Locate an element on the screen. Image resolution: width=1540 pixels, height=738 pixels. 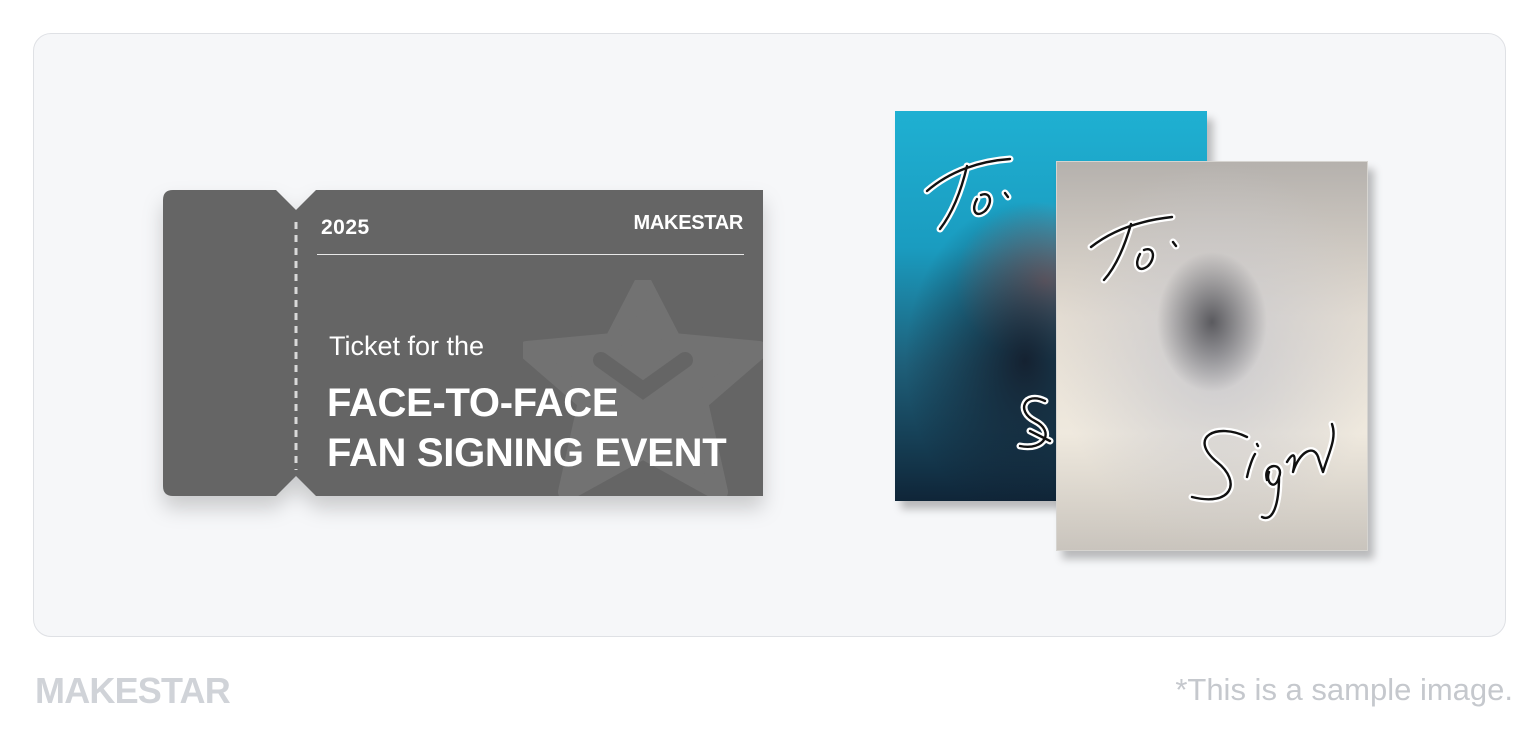
album-front is located at coordinates (1212, 356).